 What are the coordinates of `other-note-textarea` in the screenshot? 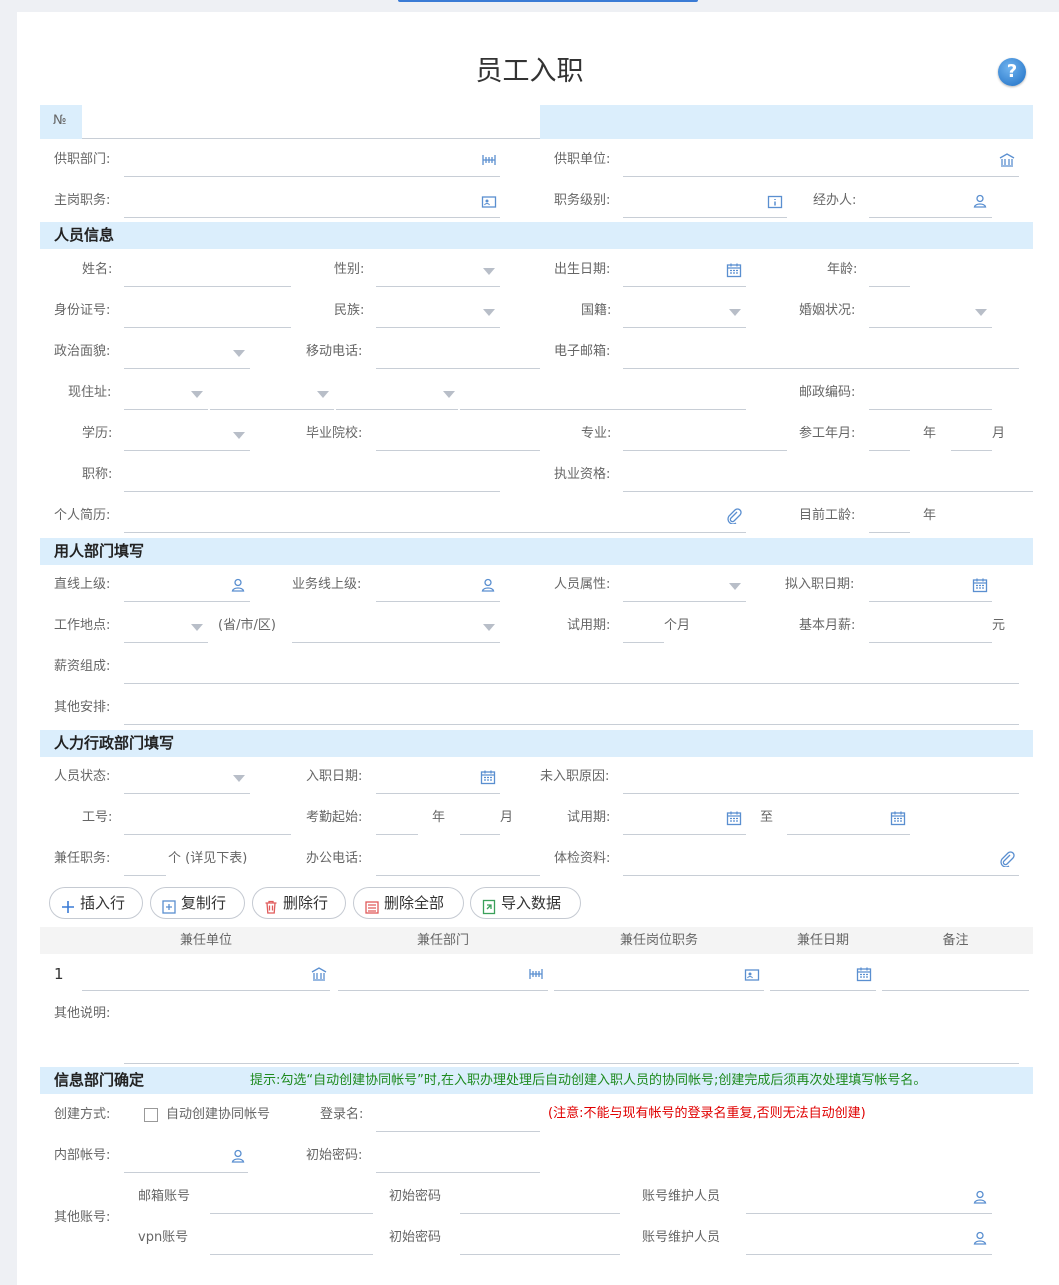 It's located at (571, 1032).